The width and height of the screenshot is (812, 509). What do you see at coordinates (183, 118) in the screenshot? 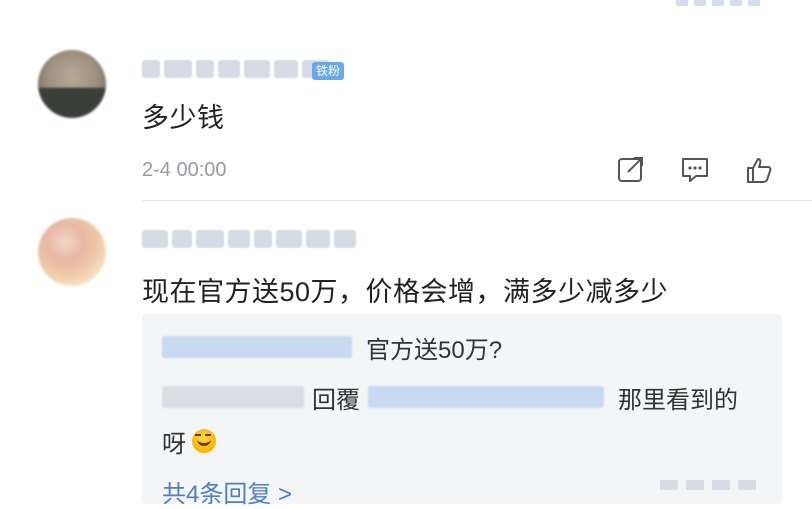
I see `comment-text: 多少钱` at bounding box center [183, 118].